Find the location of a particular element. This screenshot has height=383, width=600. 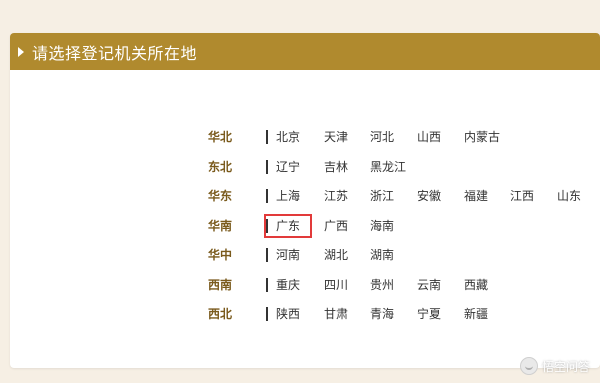

region-row: 西北 陕西 甘肃 青海 宁夏 新疆 is located at coordinates (305, 314).